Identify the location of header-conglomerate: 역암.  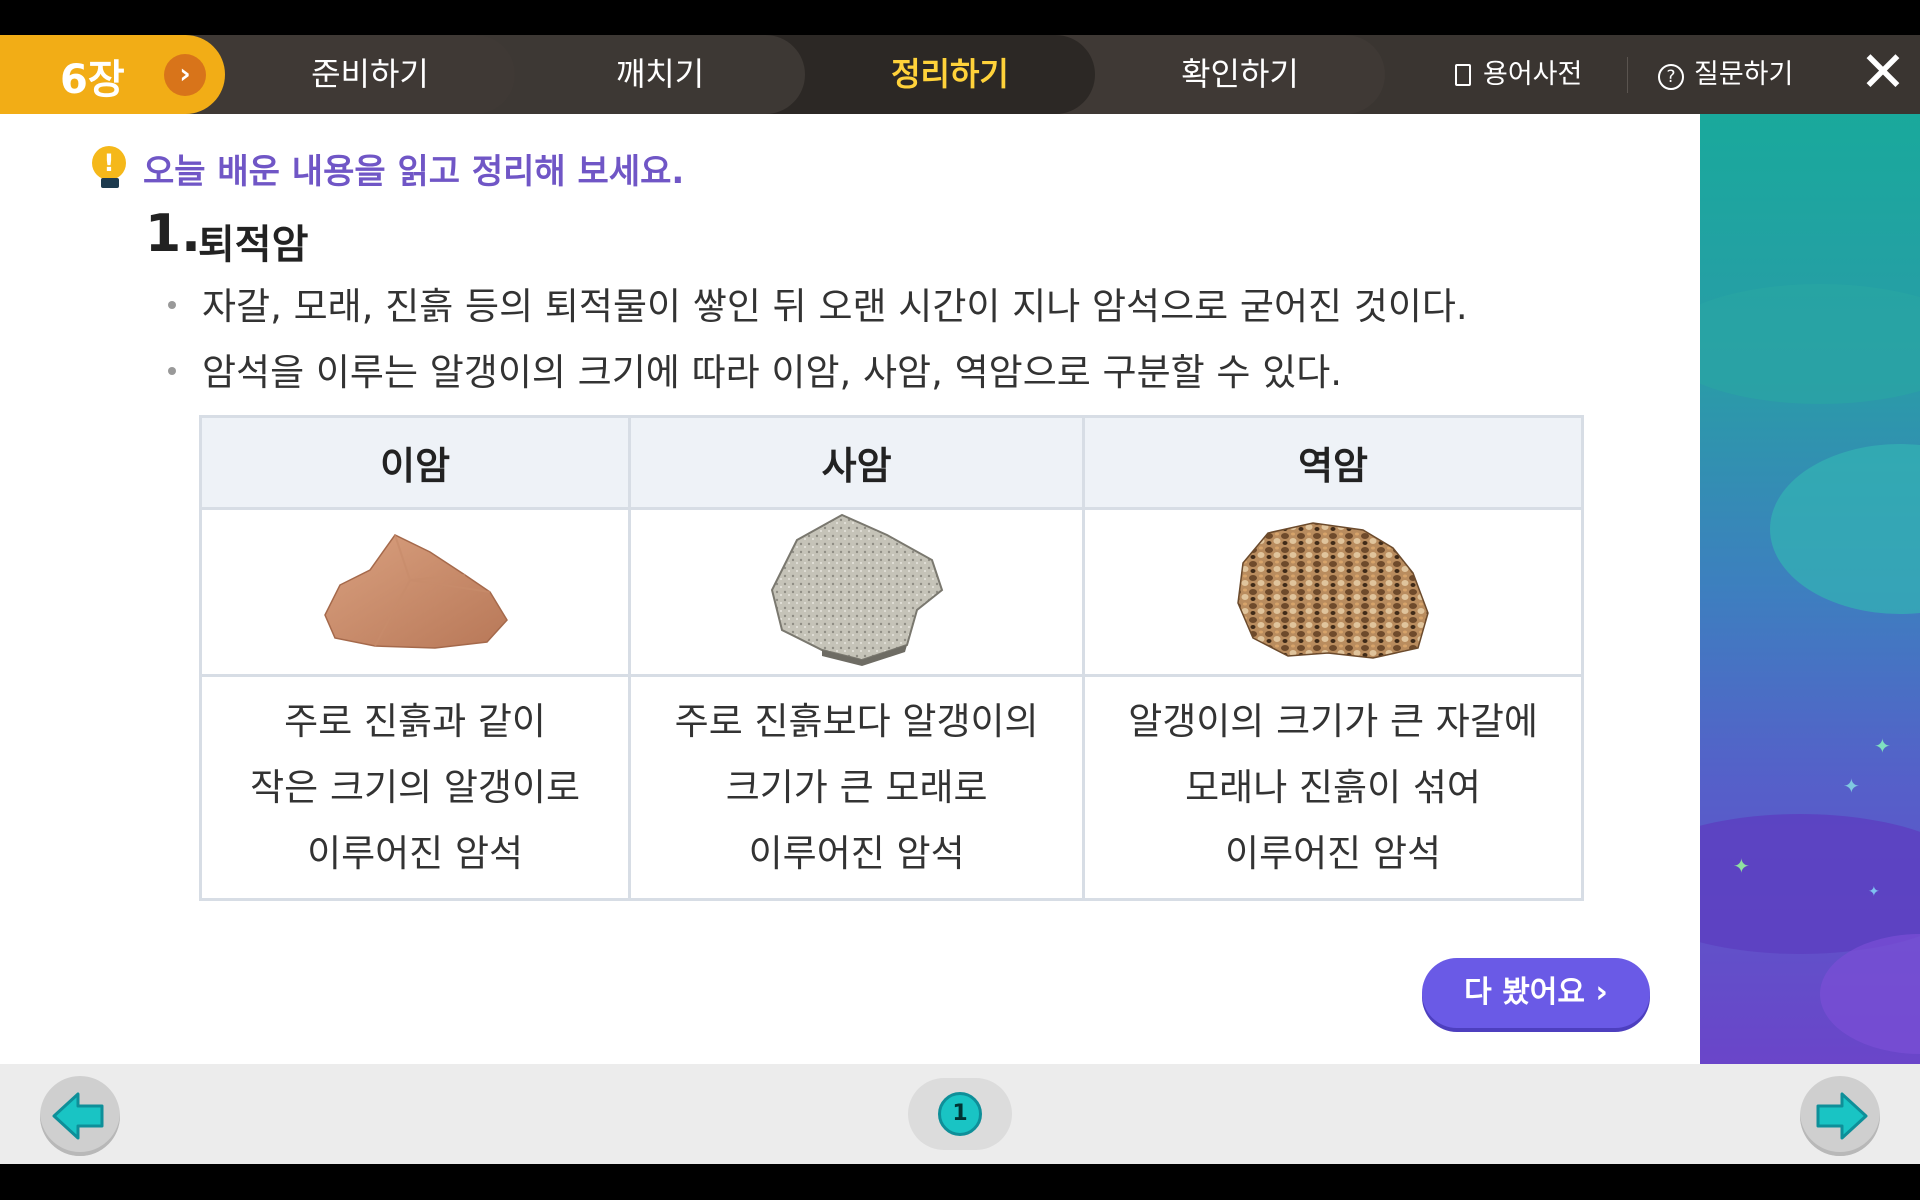
(1333, 462).